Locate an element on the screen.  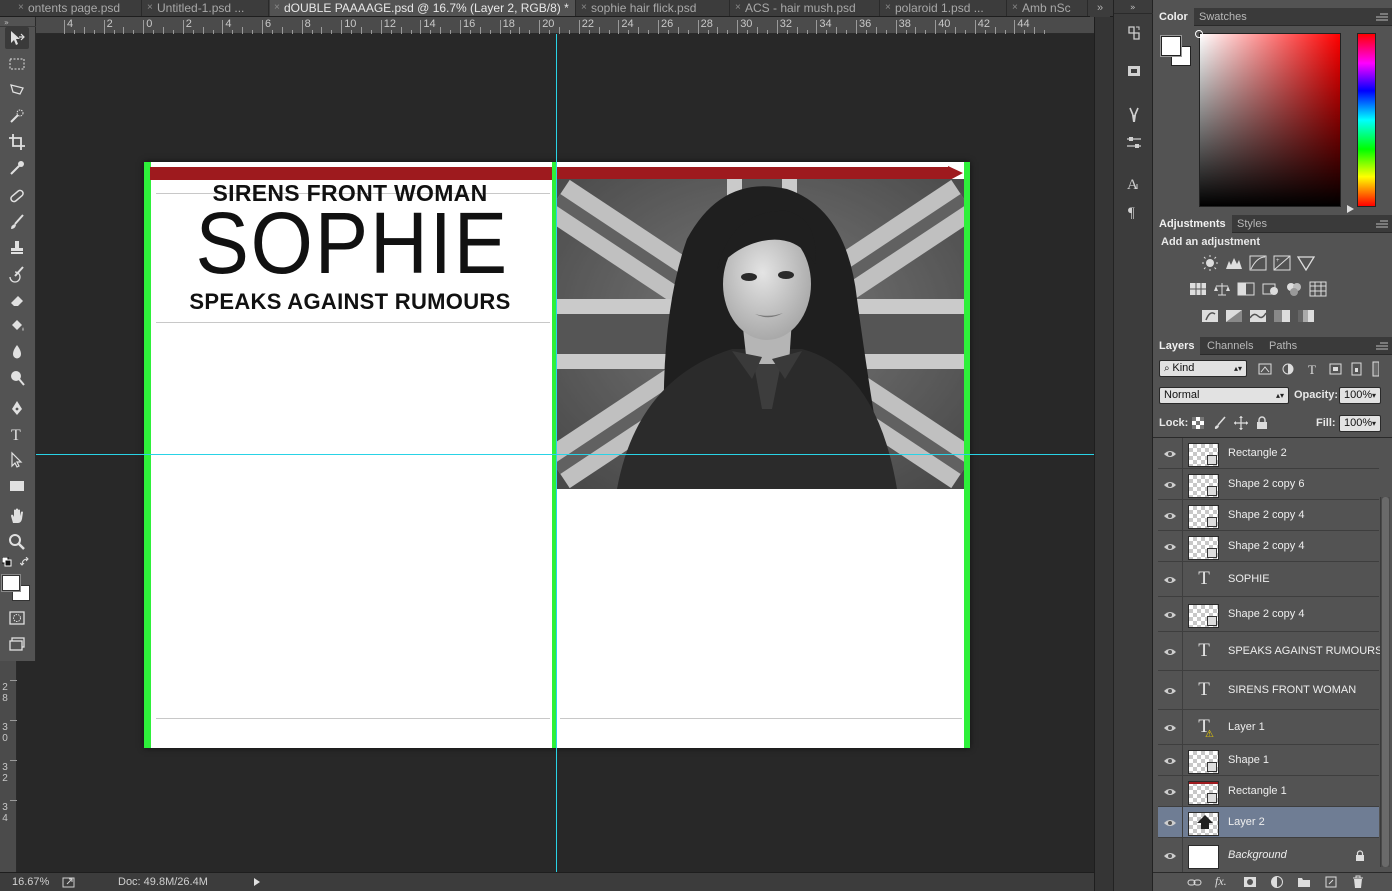
curves-icon is located at coordinates (1258, 263).